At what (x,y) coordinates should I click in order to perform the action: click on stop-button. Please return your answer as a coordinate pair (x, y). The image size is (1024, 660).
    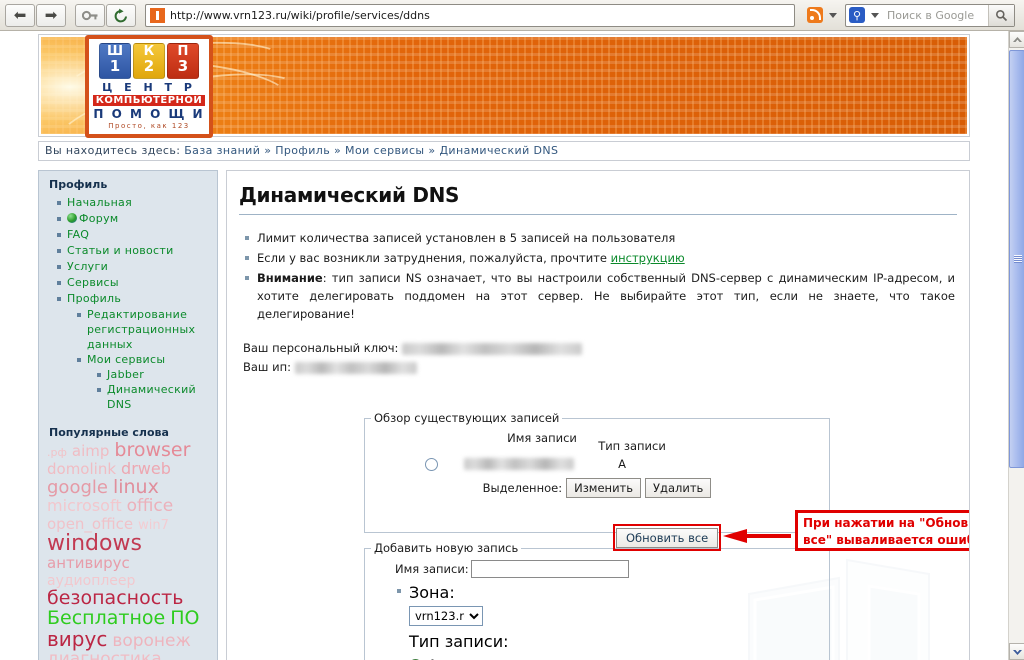
    Looking at the image, I should click on (90, 15).